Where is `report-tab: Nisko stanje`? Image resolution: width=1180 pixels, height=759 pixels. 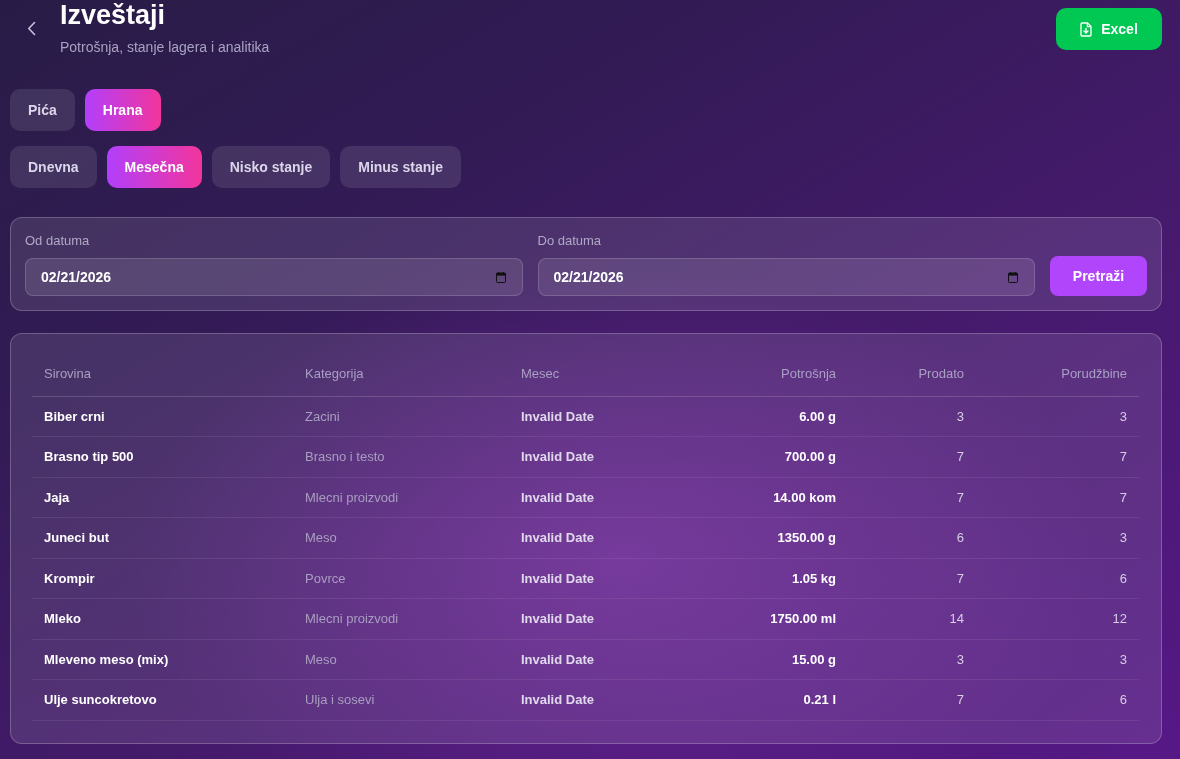 report-tab: Nisko stanje is located at coordinates (271, 167).